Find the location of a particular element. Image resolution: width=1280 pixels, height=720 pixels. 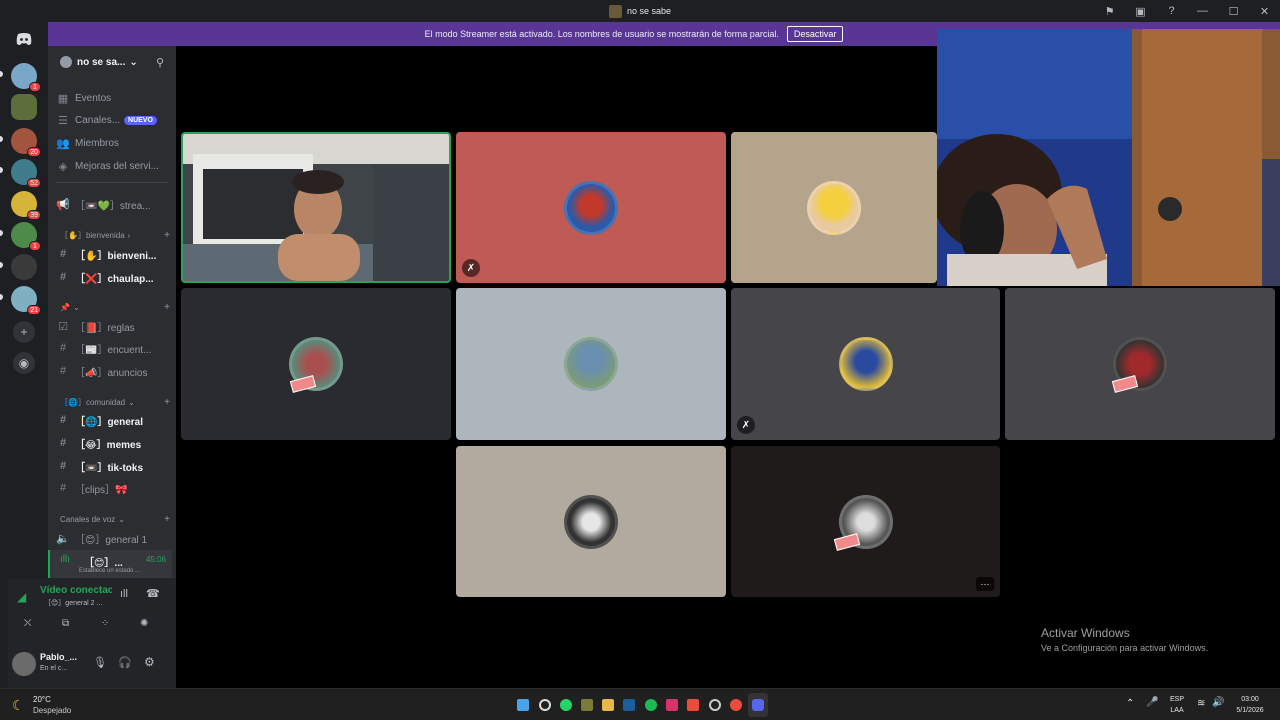

server-icon-4: 52 is located at coordinates (26, 173).